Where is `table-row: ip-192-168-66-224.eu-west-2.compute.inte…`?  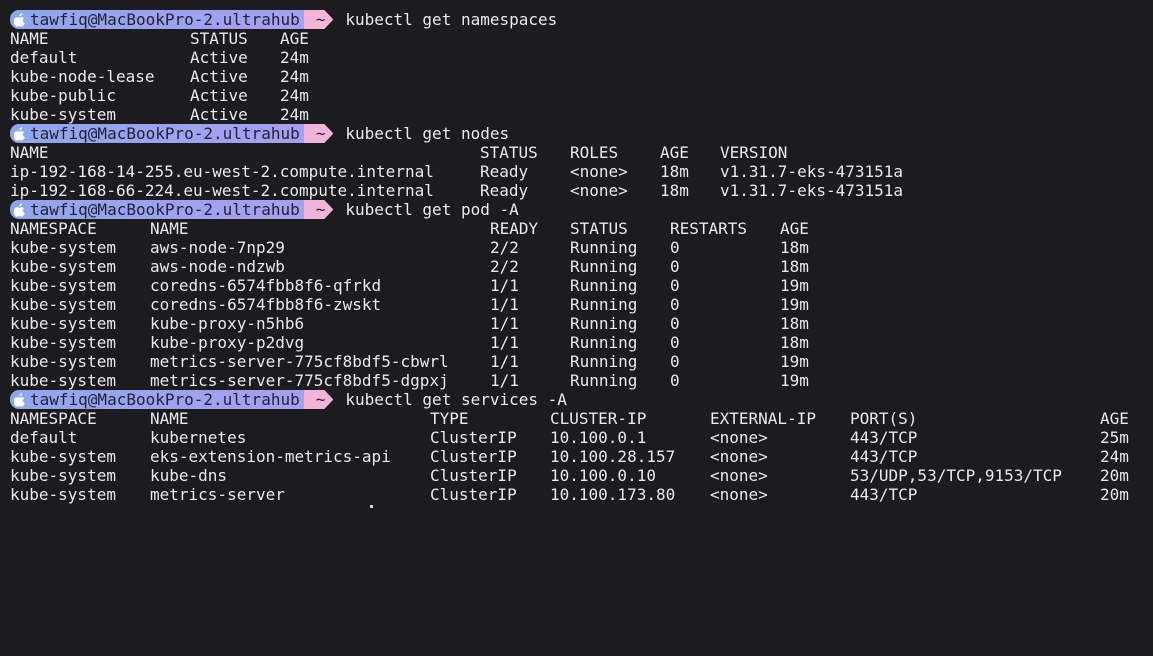 table-row: ip-192-168-66-224.eu-west-2.compute.inte… is located at coordinates (580, 190).